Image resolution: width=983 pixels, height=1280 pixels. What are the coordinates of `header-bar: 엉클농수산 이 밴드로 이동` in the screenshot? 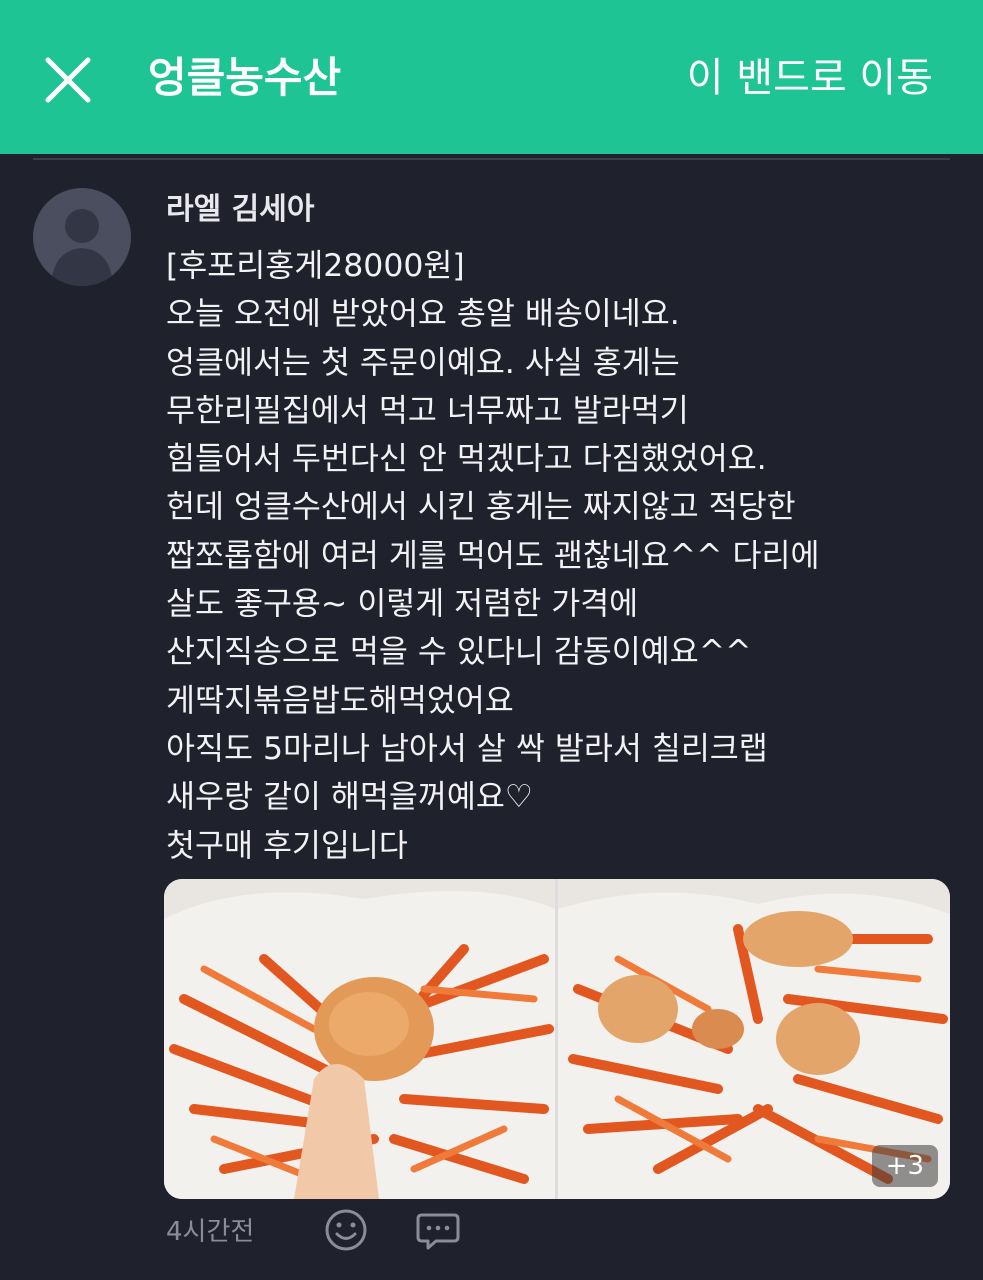 It's located at (491, 77).